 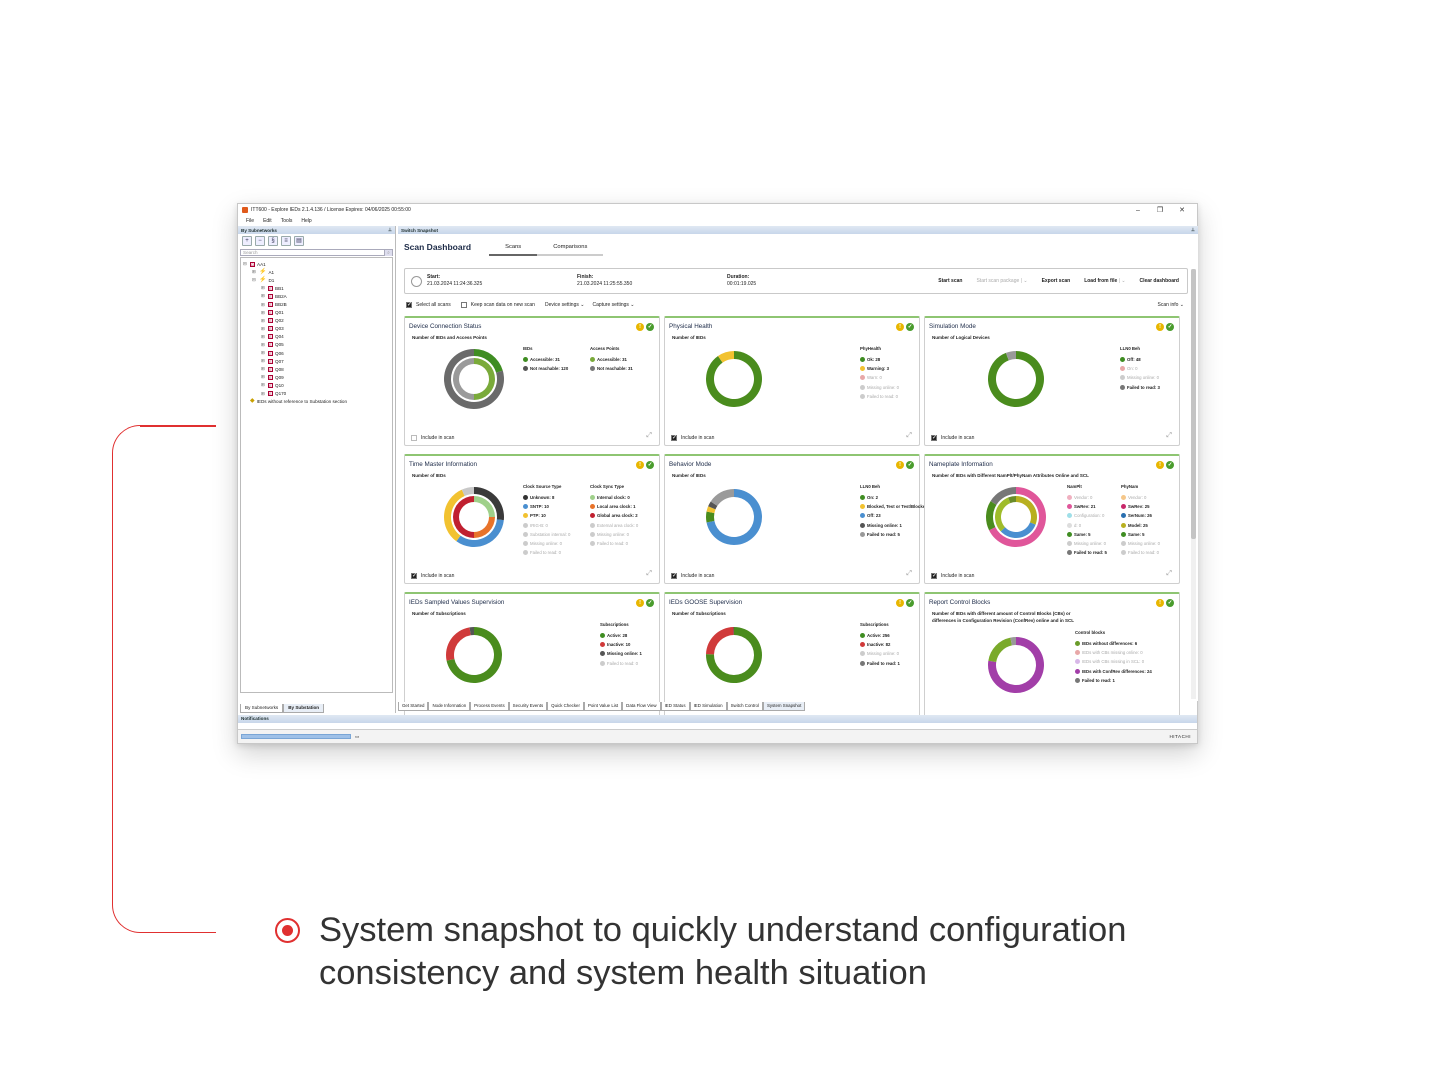 I want to click on tab-get-started: Get Started, so click(x=413, y=706).